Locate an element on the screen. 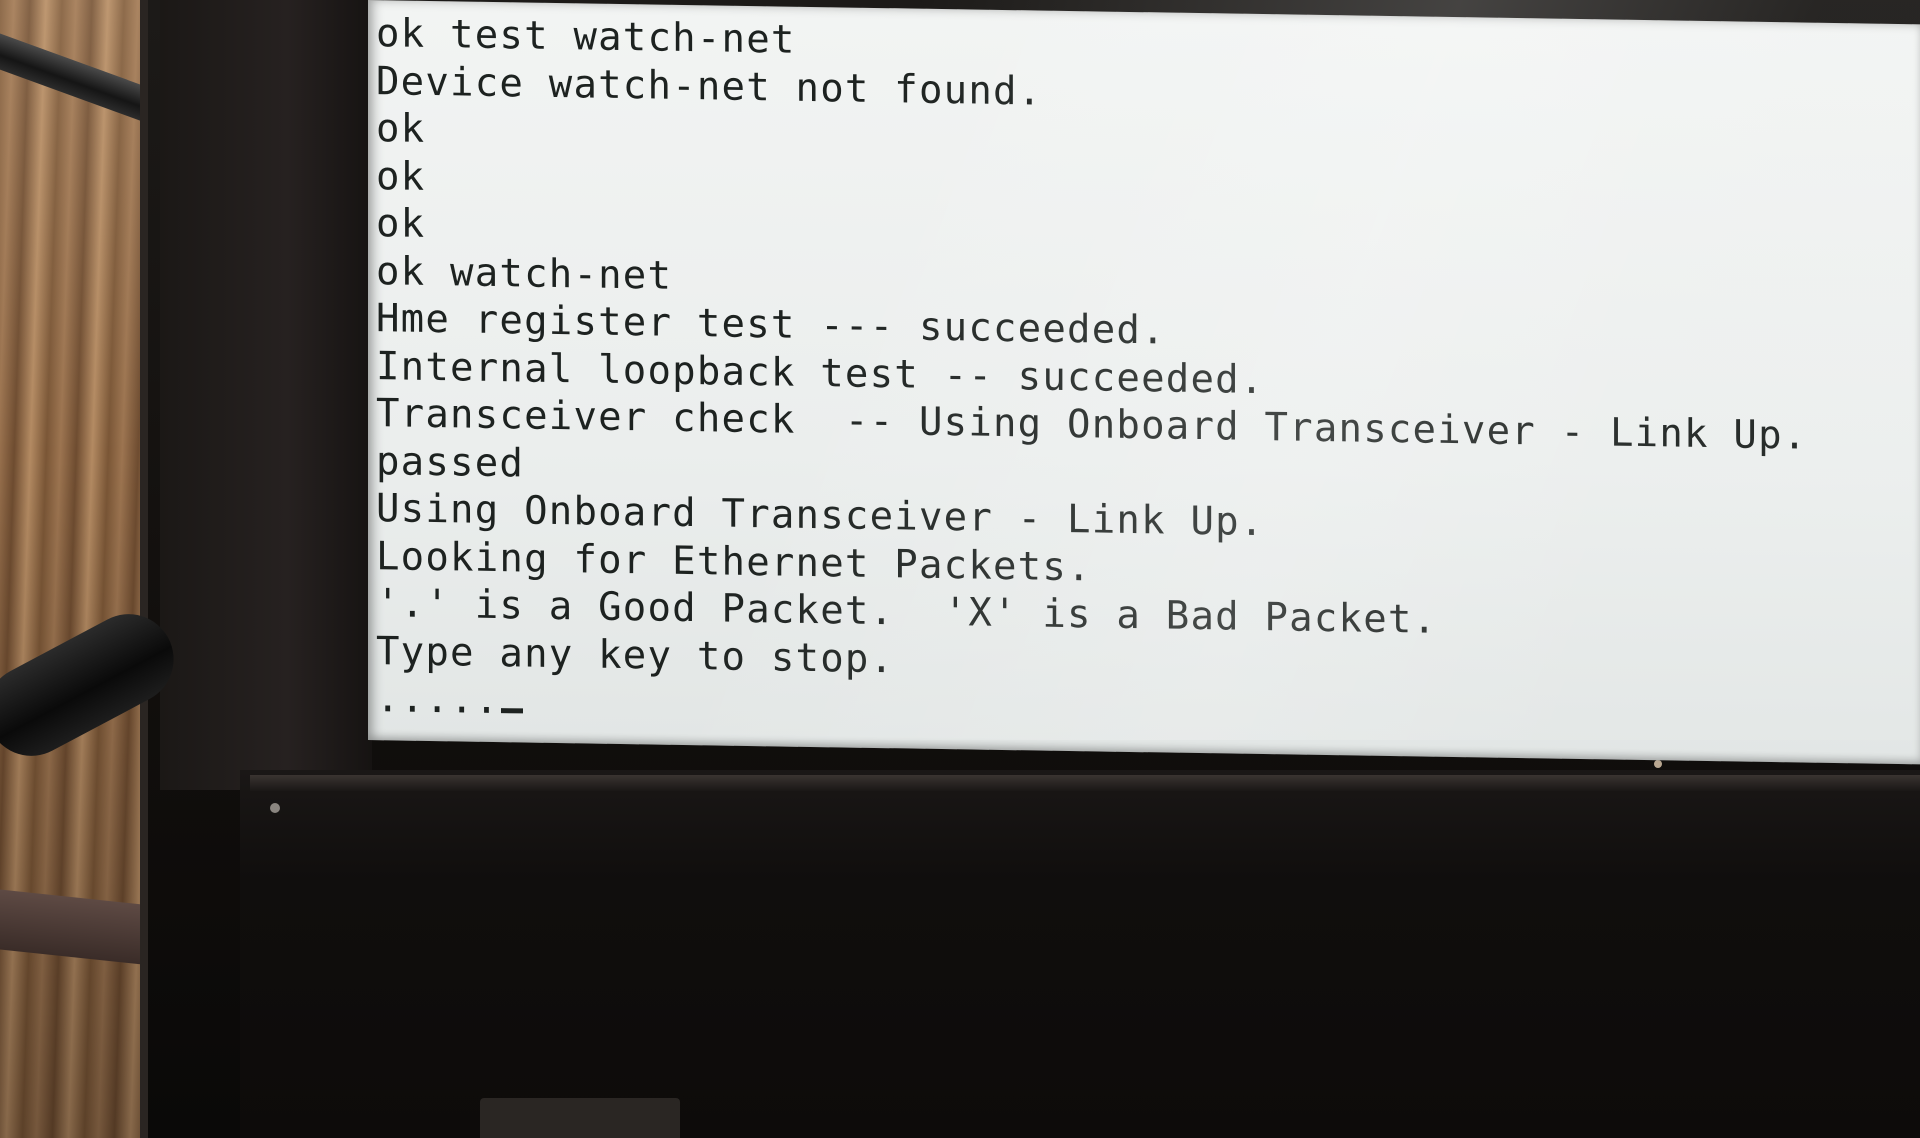 This screenshot has width=1920, height=1138. bezel-ledge is located at coordinates (1085, 783).